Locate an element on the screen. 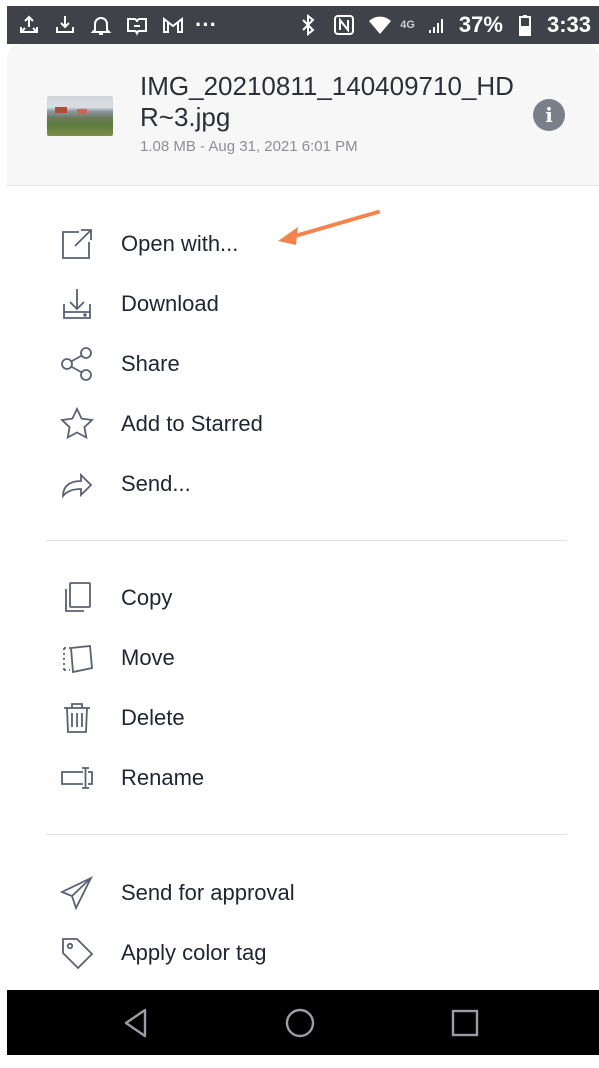 The width and height of the screenshot is (599, 1068). recents-icon is located at coordinates (465, 1023).